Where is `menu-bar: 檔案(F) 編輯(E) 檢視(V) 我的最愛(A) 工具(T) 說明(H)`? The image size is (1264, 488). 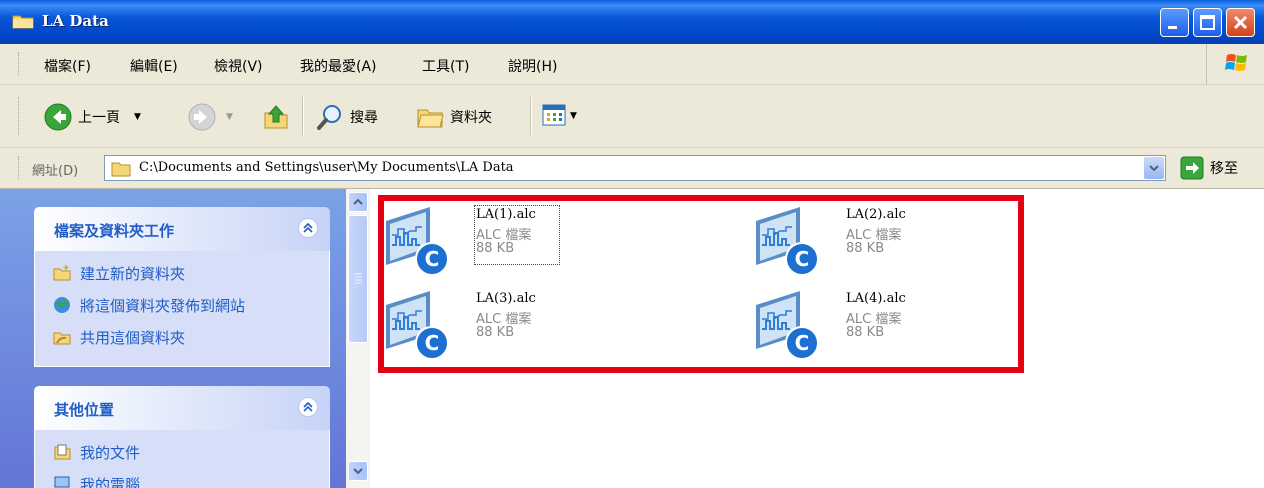 menu-bar: 檔案(F) 編輯(E) 檢視(V) 我的最愛(A) 工具(T) 說明(H) is located at coordinates (632, 64).